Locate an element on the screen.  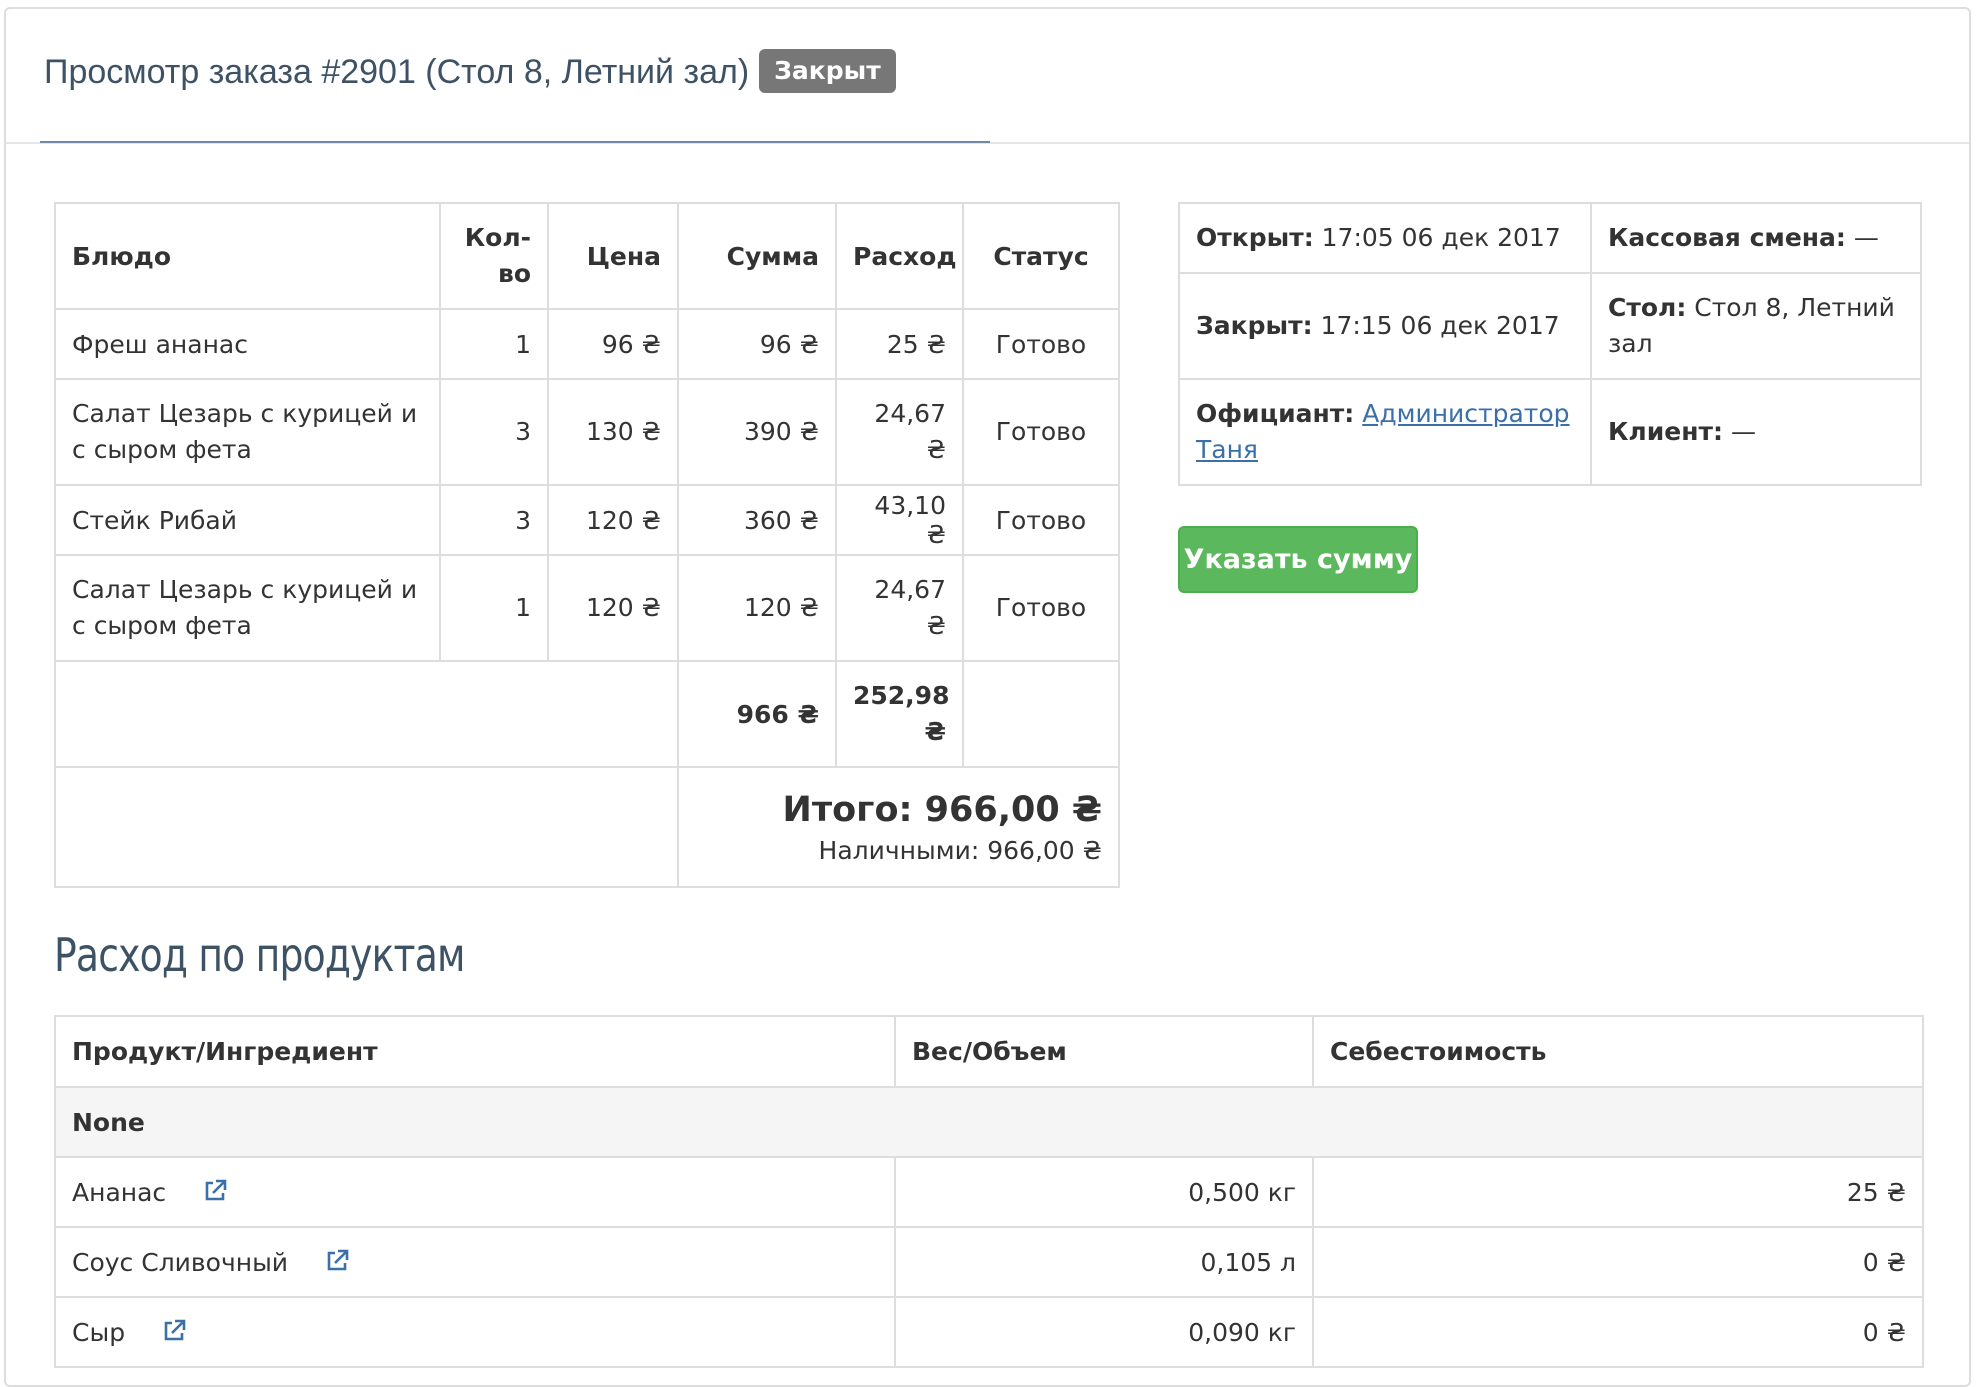
table-row: Ананас 0,500 кг 25 ₴ is located at coordinates (989, 1192).